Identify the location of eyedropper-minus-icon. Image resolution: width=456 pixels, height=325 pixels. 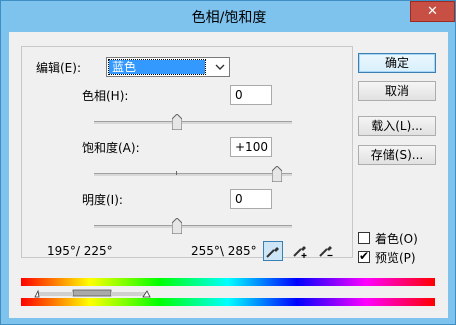
(326, 251).